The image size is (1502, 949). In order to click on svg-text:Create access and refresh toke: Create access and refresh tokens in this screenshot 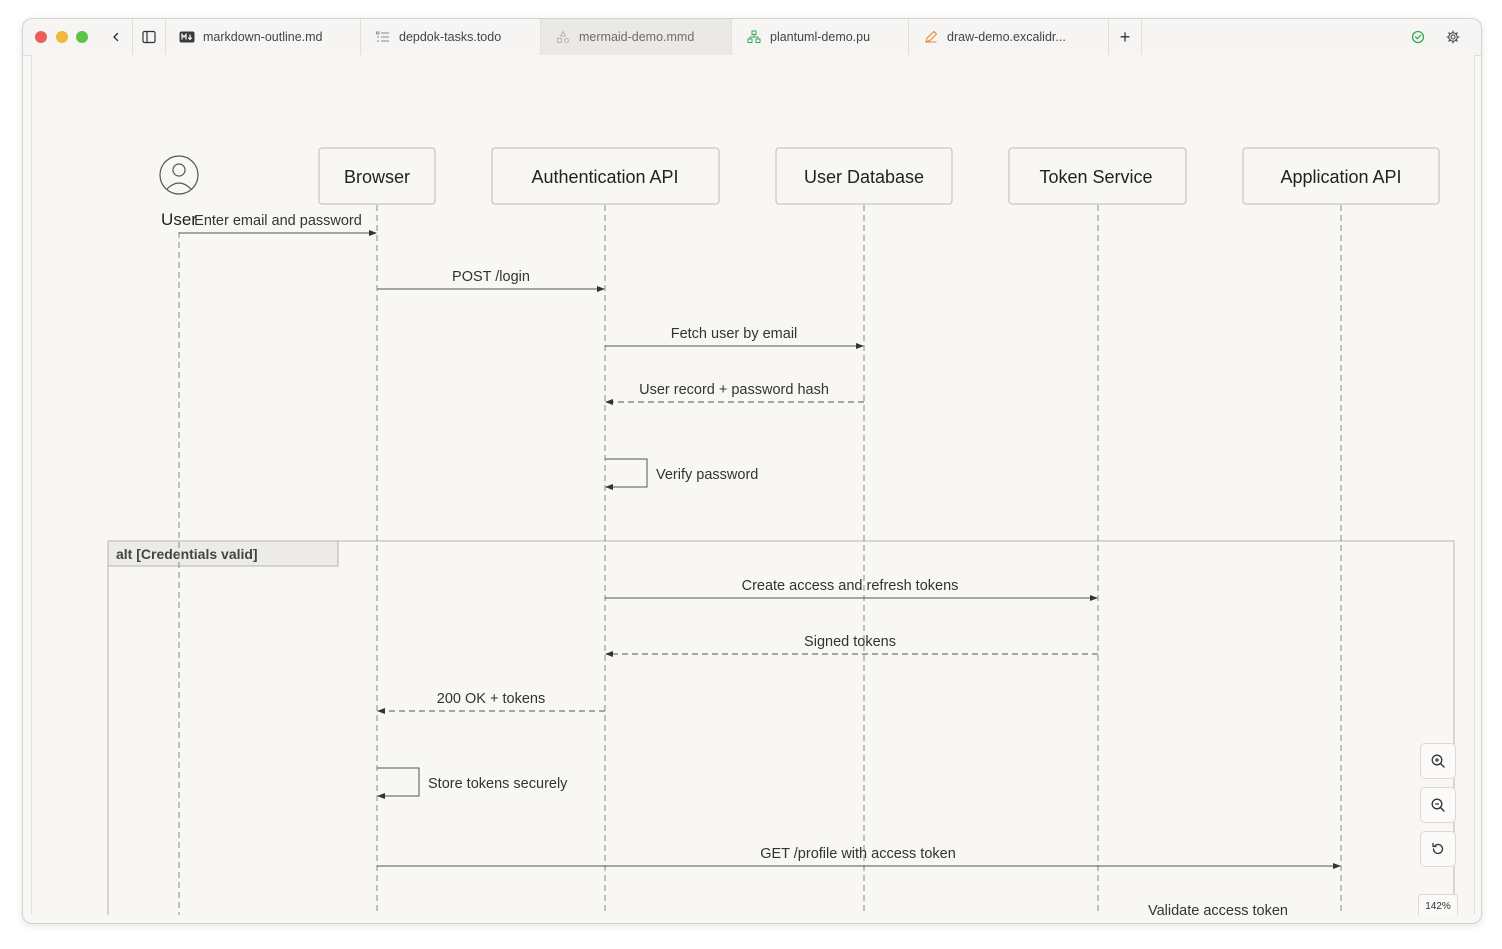, I will do `click(850, 586)`.